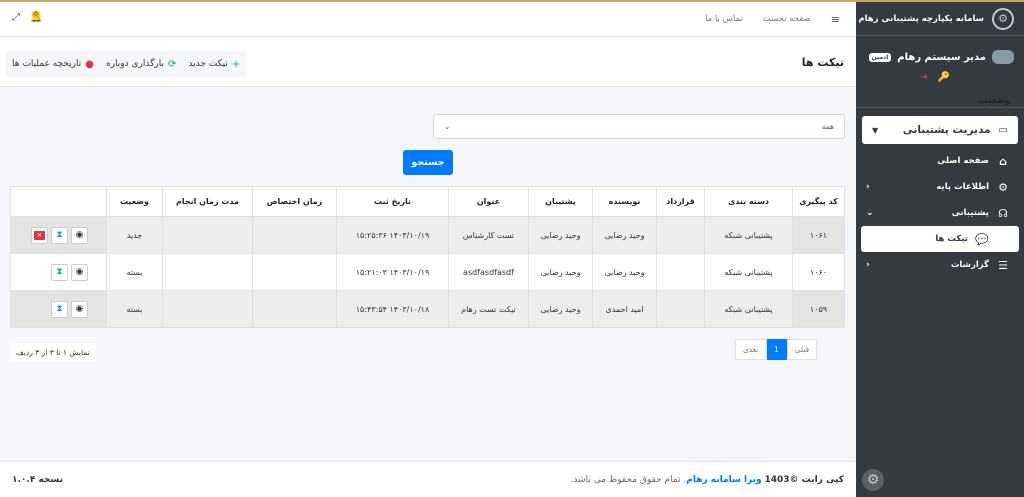 This screenshot has width=1024, height=497. What do you see at coordinates (940, 239) in the screenshot?
I see `sidebar-item-tickets: 💬 تیکت ها` at bounding box center [940, 239].